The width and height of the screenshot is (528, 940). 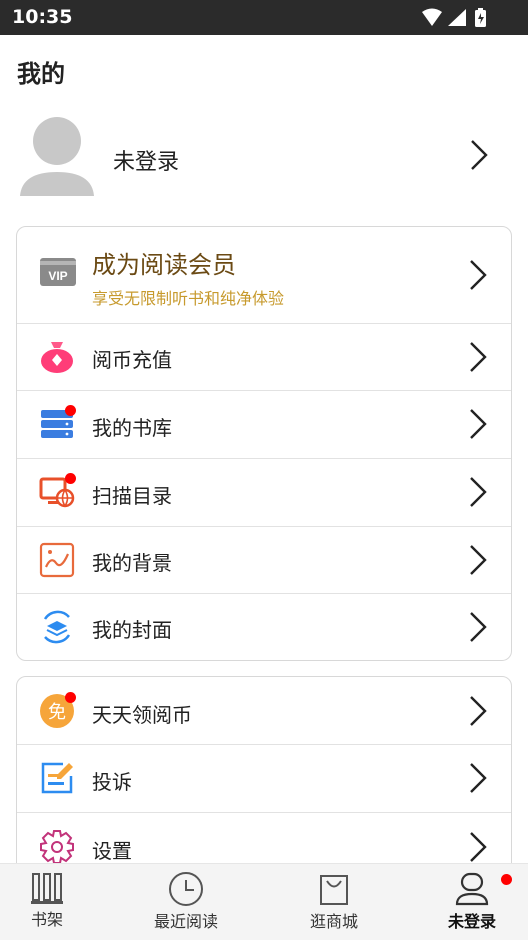 I want to click on menu-item-background: 我的背景, so click(x=264, y=560).